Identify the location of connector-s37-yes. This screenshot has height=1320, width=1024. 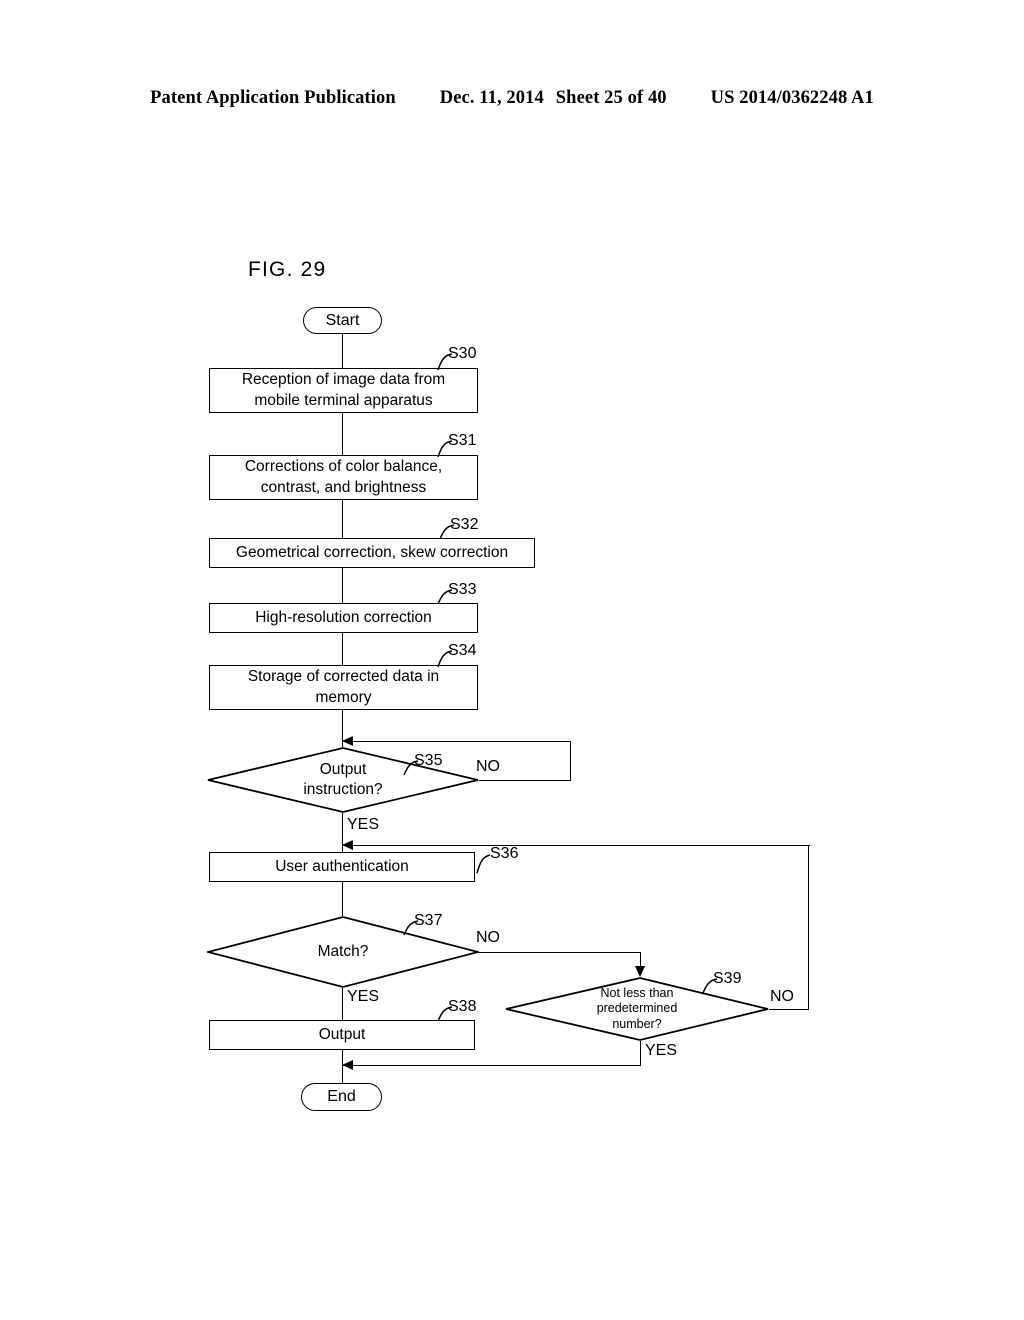
(342, 1004).